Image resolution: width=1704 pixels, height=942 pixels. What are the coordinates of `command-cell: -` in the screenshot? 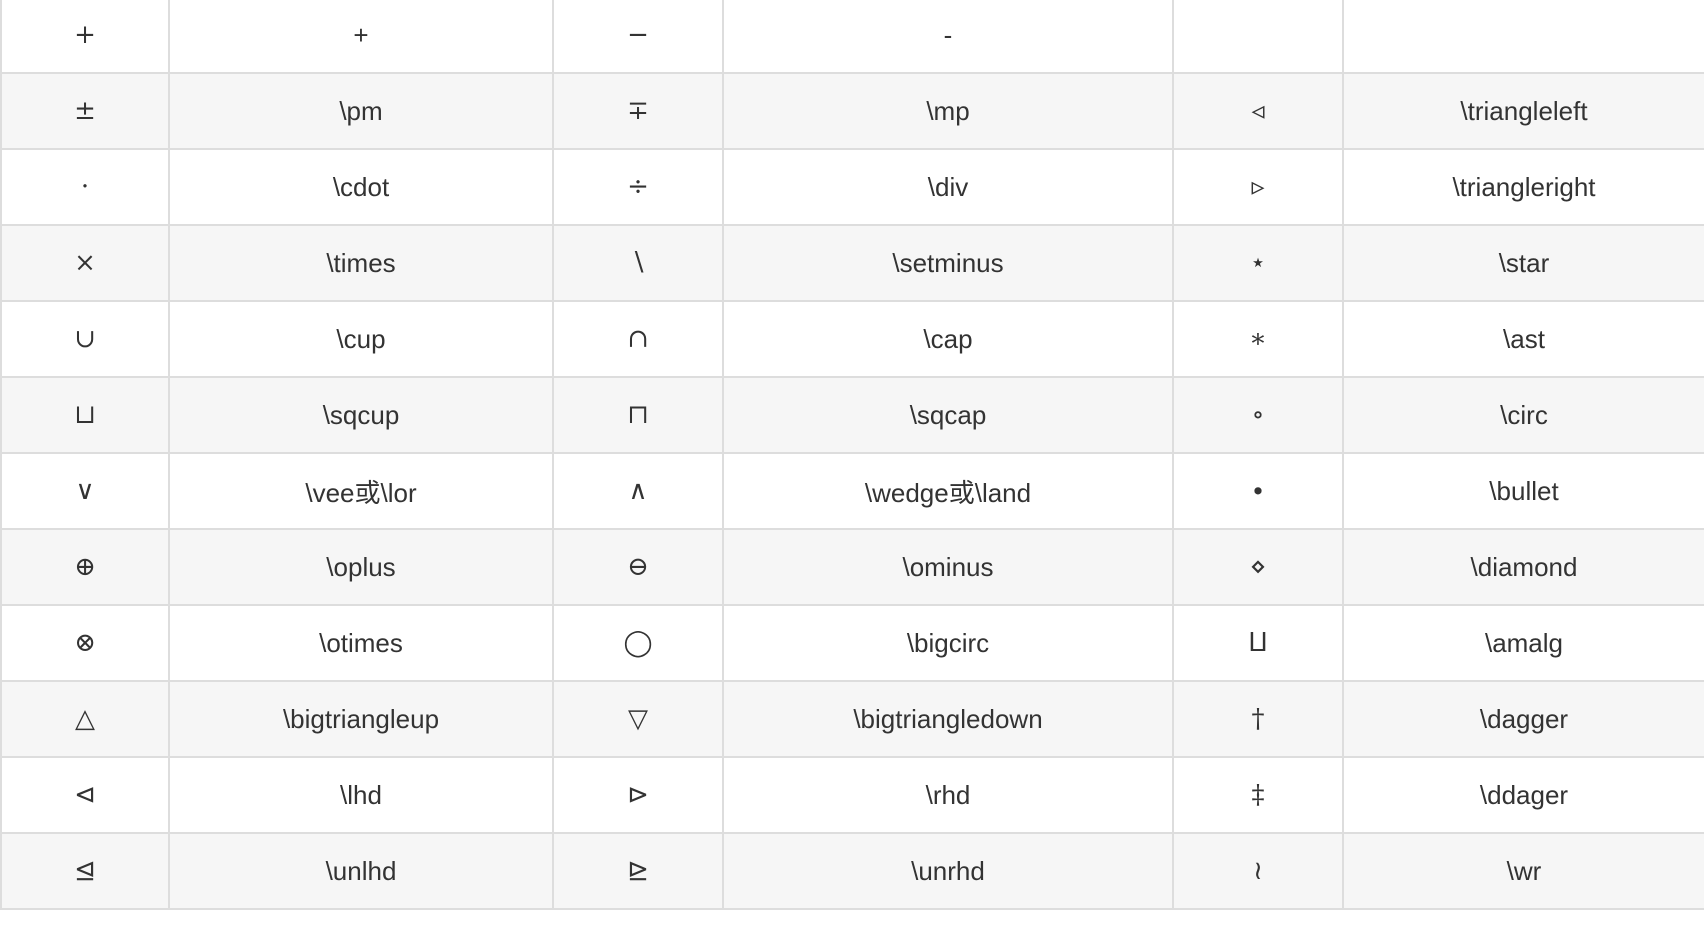 It's located at (948, 37).